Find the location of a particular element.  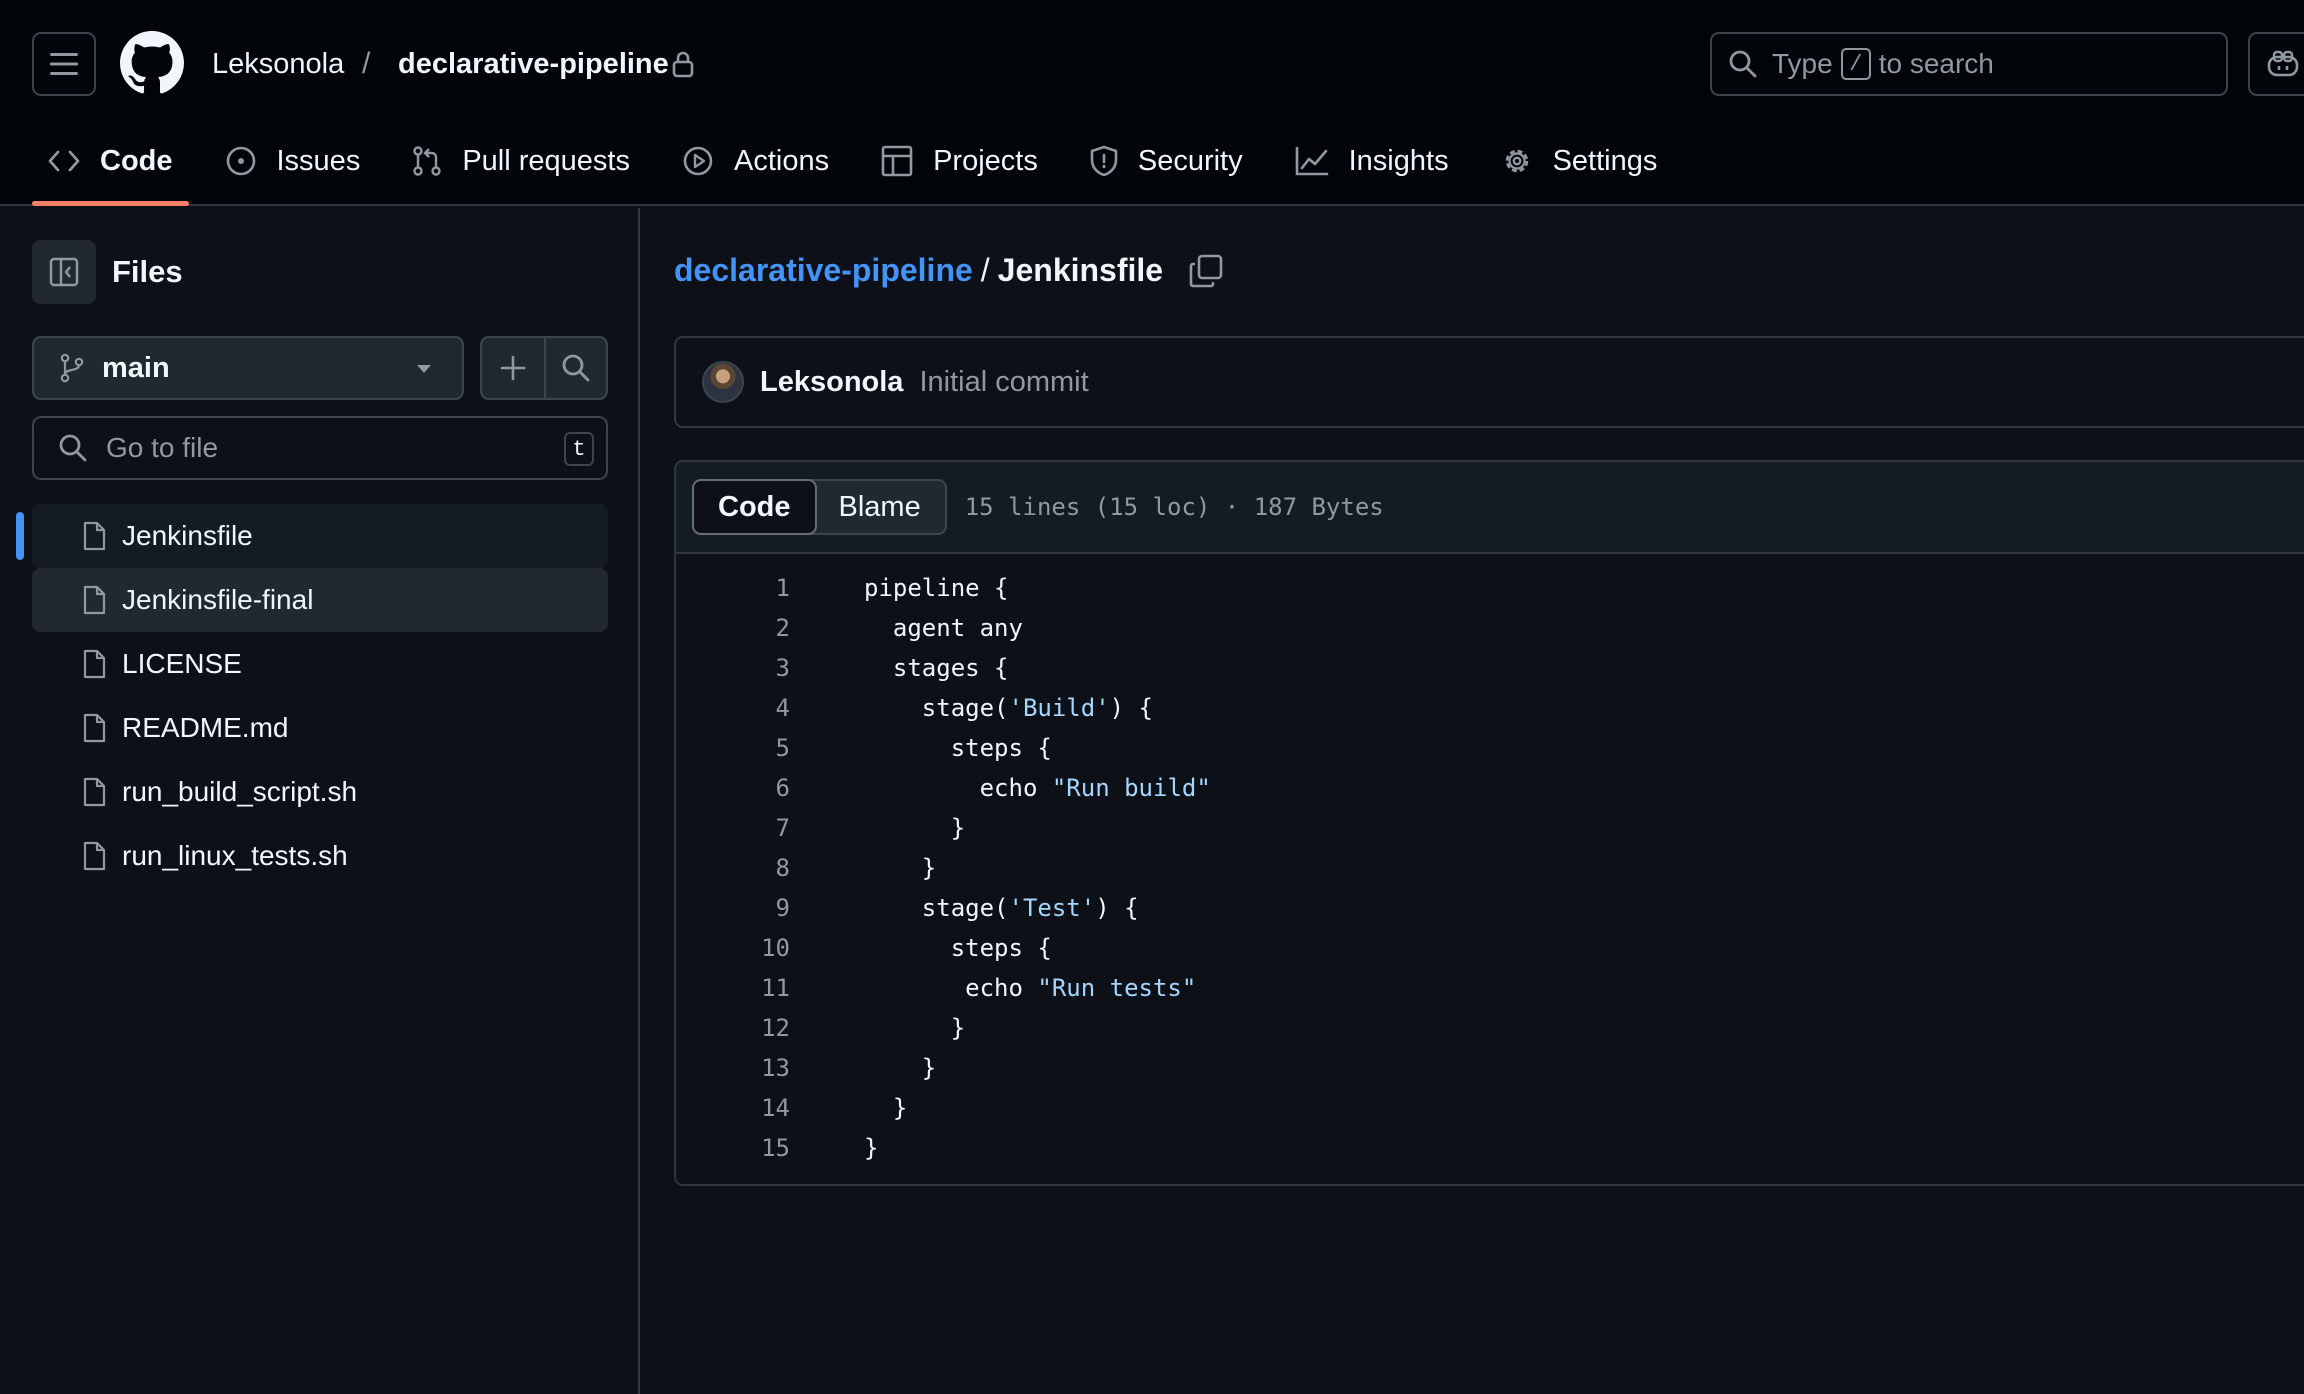

line-content: agent any is located at coordinates (943, 628).